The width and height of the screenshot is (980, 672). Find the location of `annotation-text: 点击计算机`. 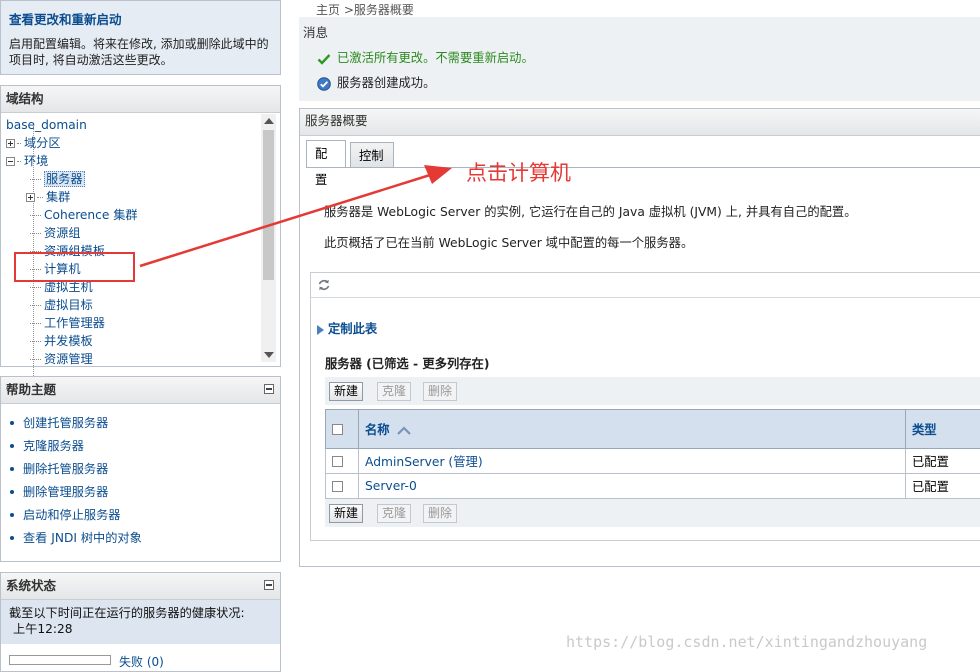

annotation-text: 点击计算机 is located at coordinates (518, 172).